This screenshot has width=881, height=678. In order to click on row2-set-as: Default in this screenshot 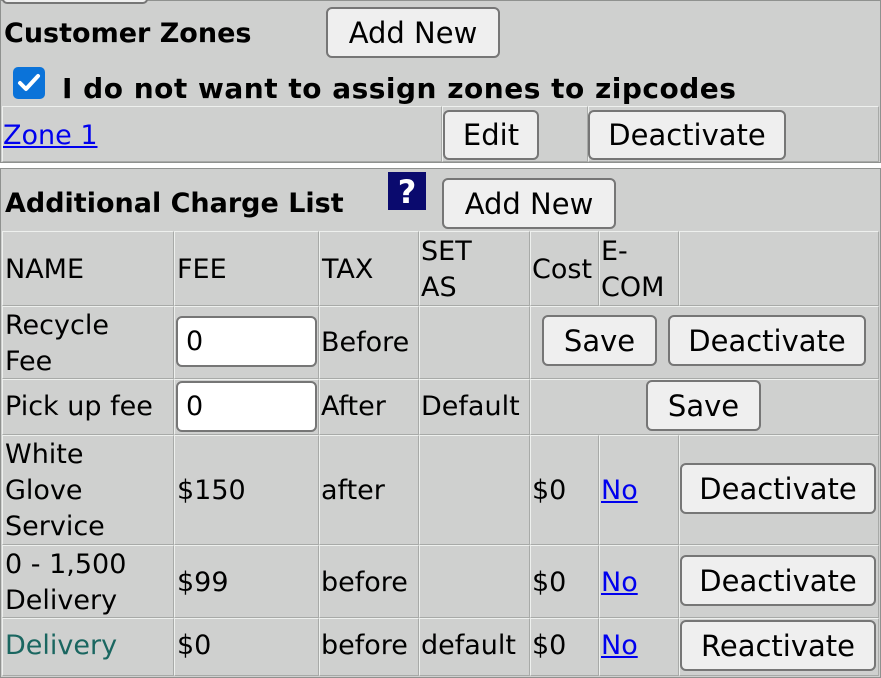, I will do `click(470, 406)`.